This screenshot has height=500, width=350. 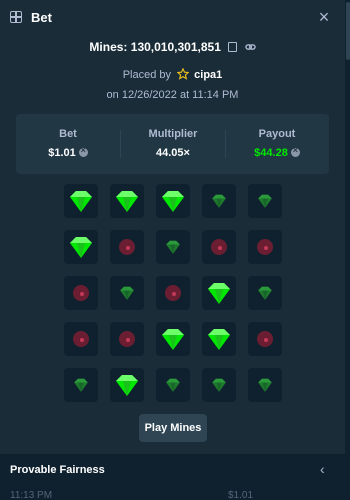 What do you see at coordinates (41, 17) in the screenshot?
I see `modal-title: Bet` at bounding box center [41, 17].